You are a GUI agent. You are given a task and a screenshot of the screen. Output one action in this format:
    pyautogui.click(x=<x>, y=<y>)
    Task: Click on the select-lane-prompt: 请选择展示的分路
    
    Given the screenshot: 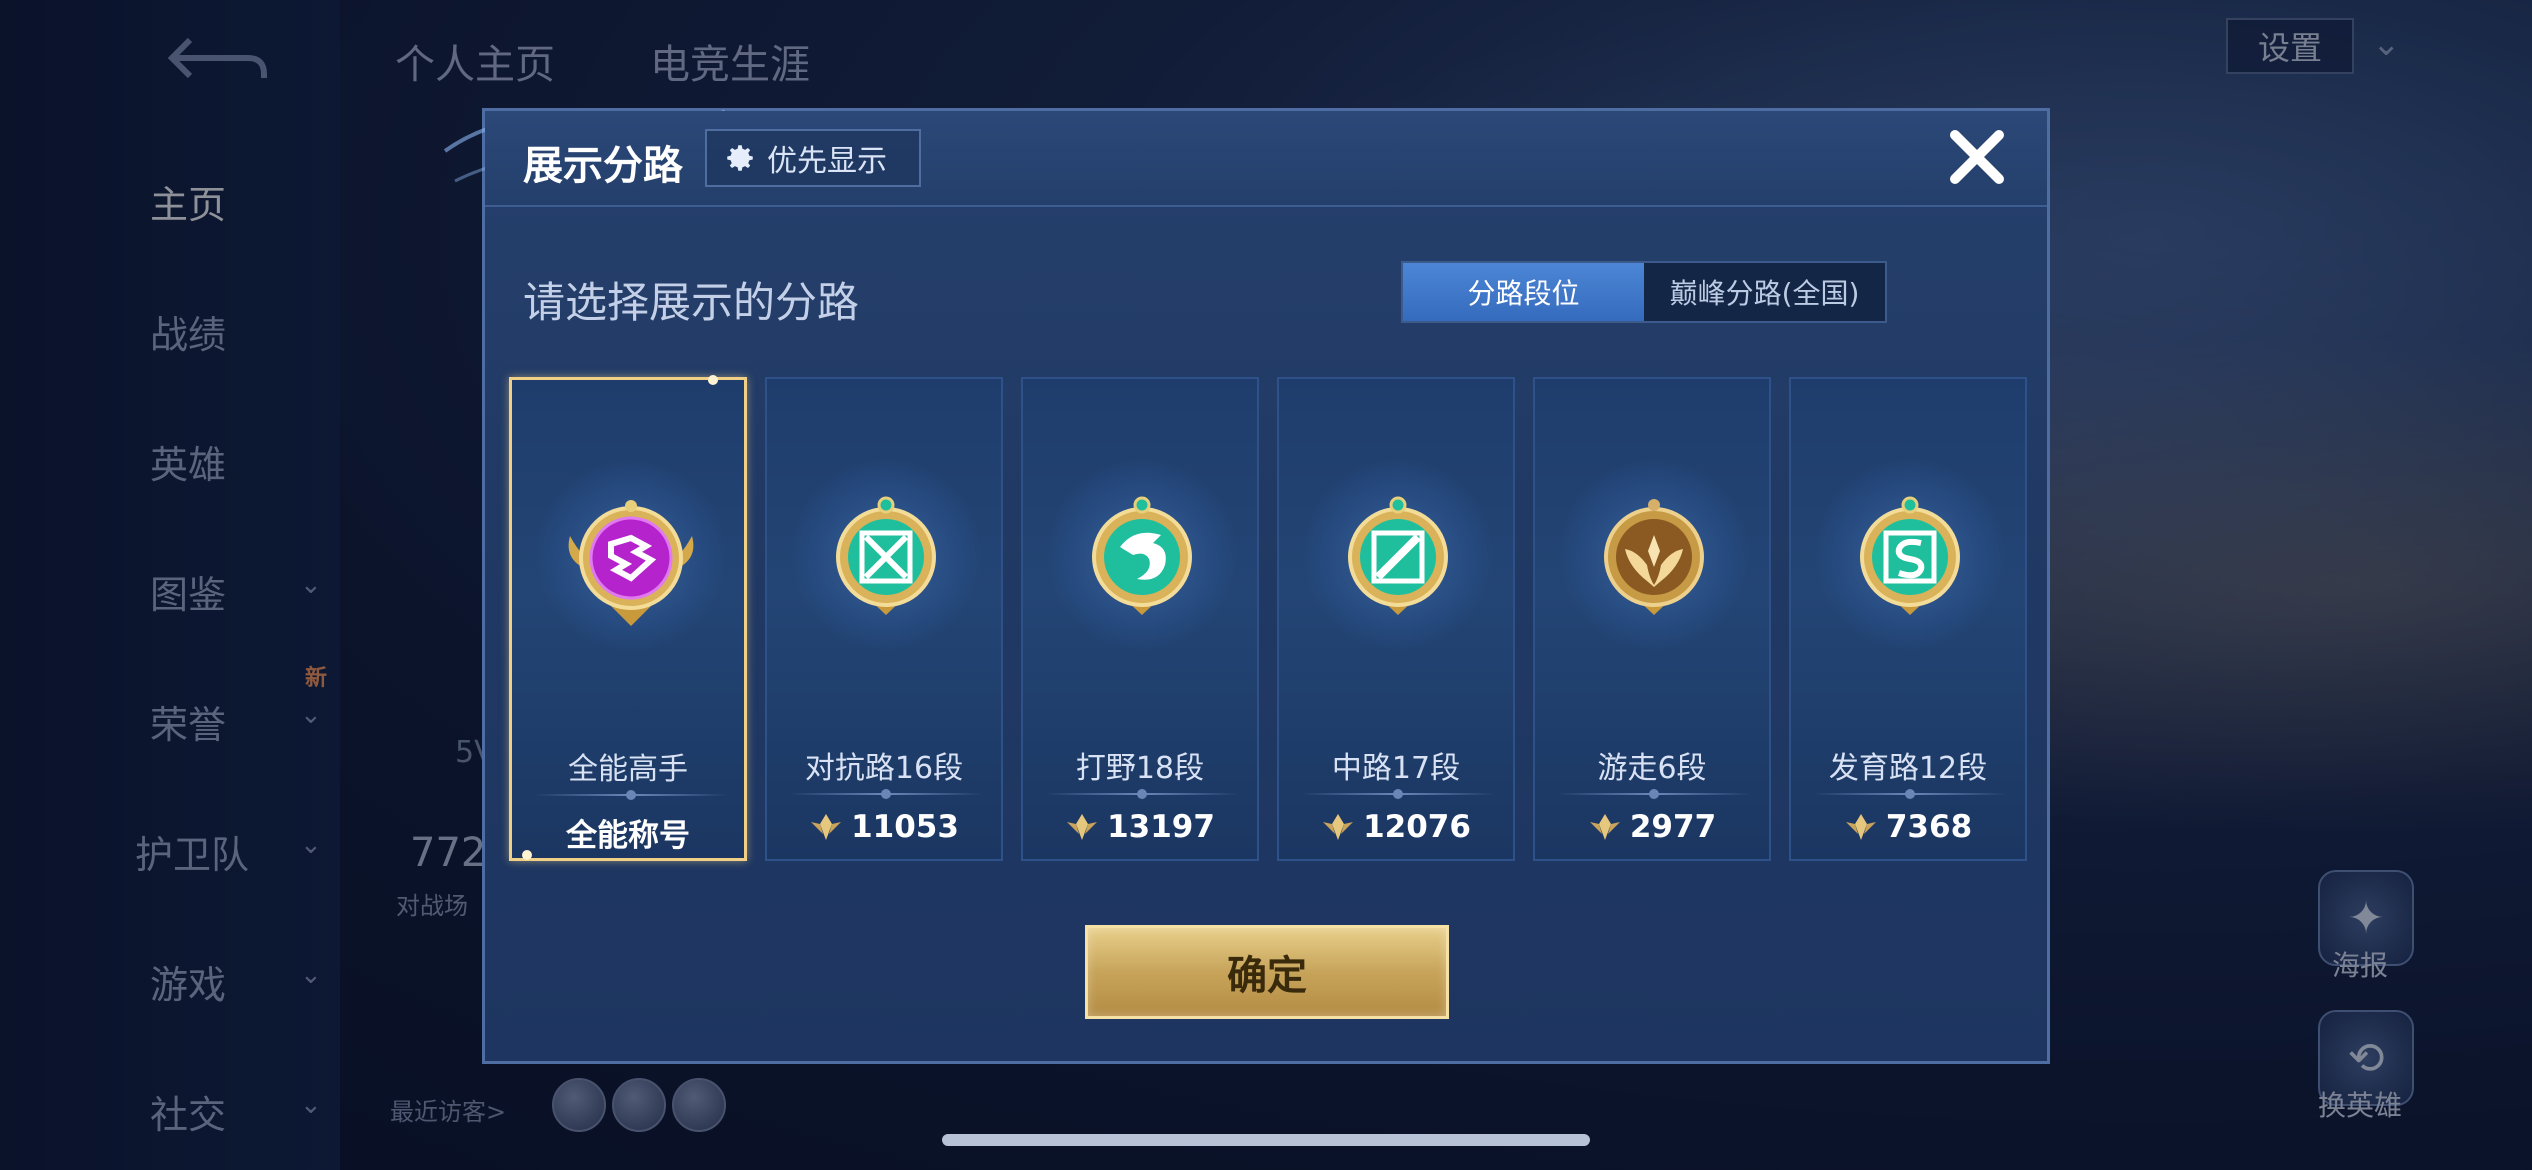 What is the action you would take?
    pyautogui.click(x=691, y=302)
    